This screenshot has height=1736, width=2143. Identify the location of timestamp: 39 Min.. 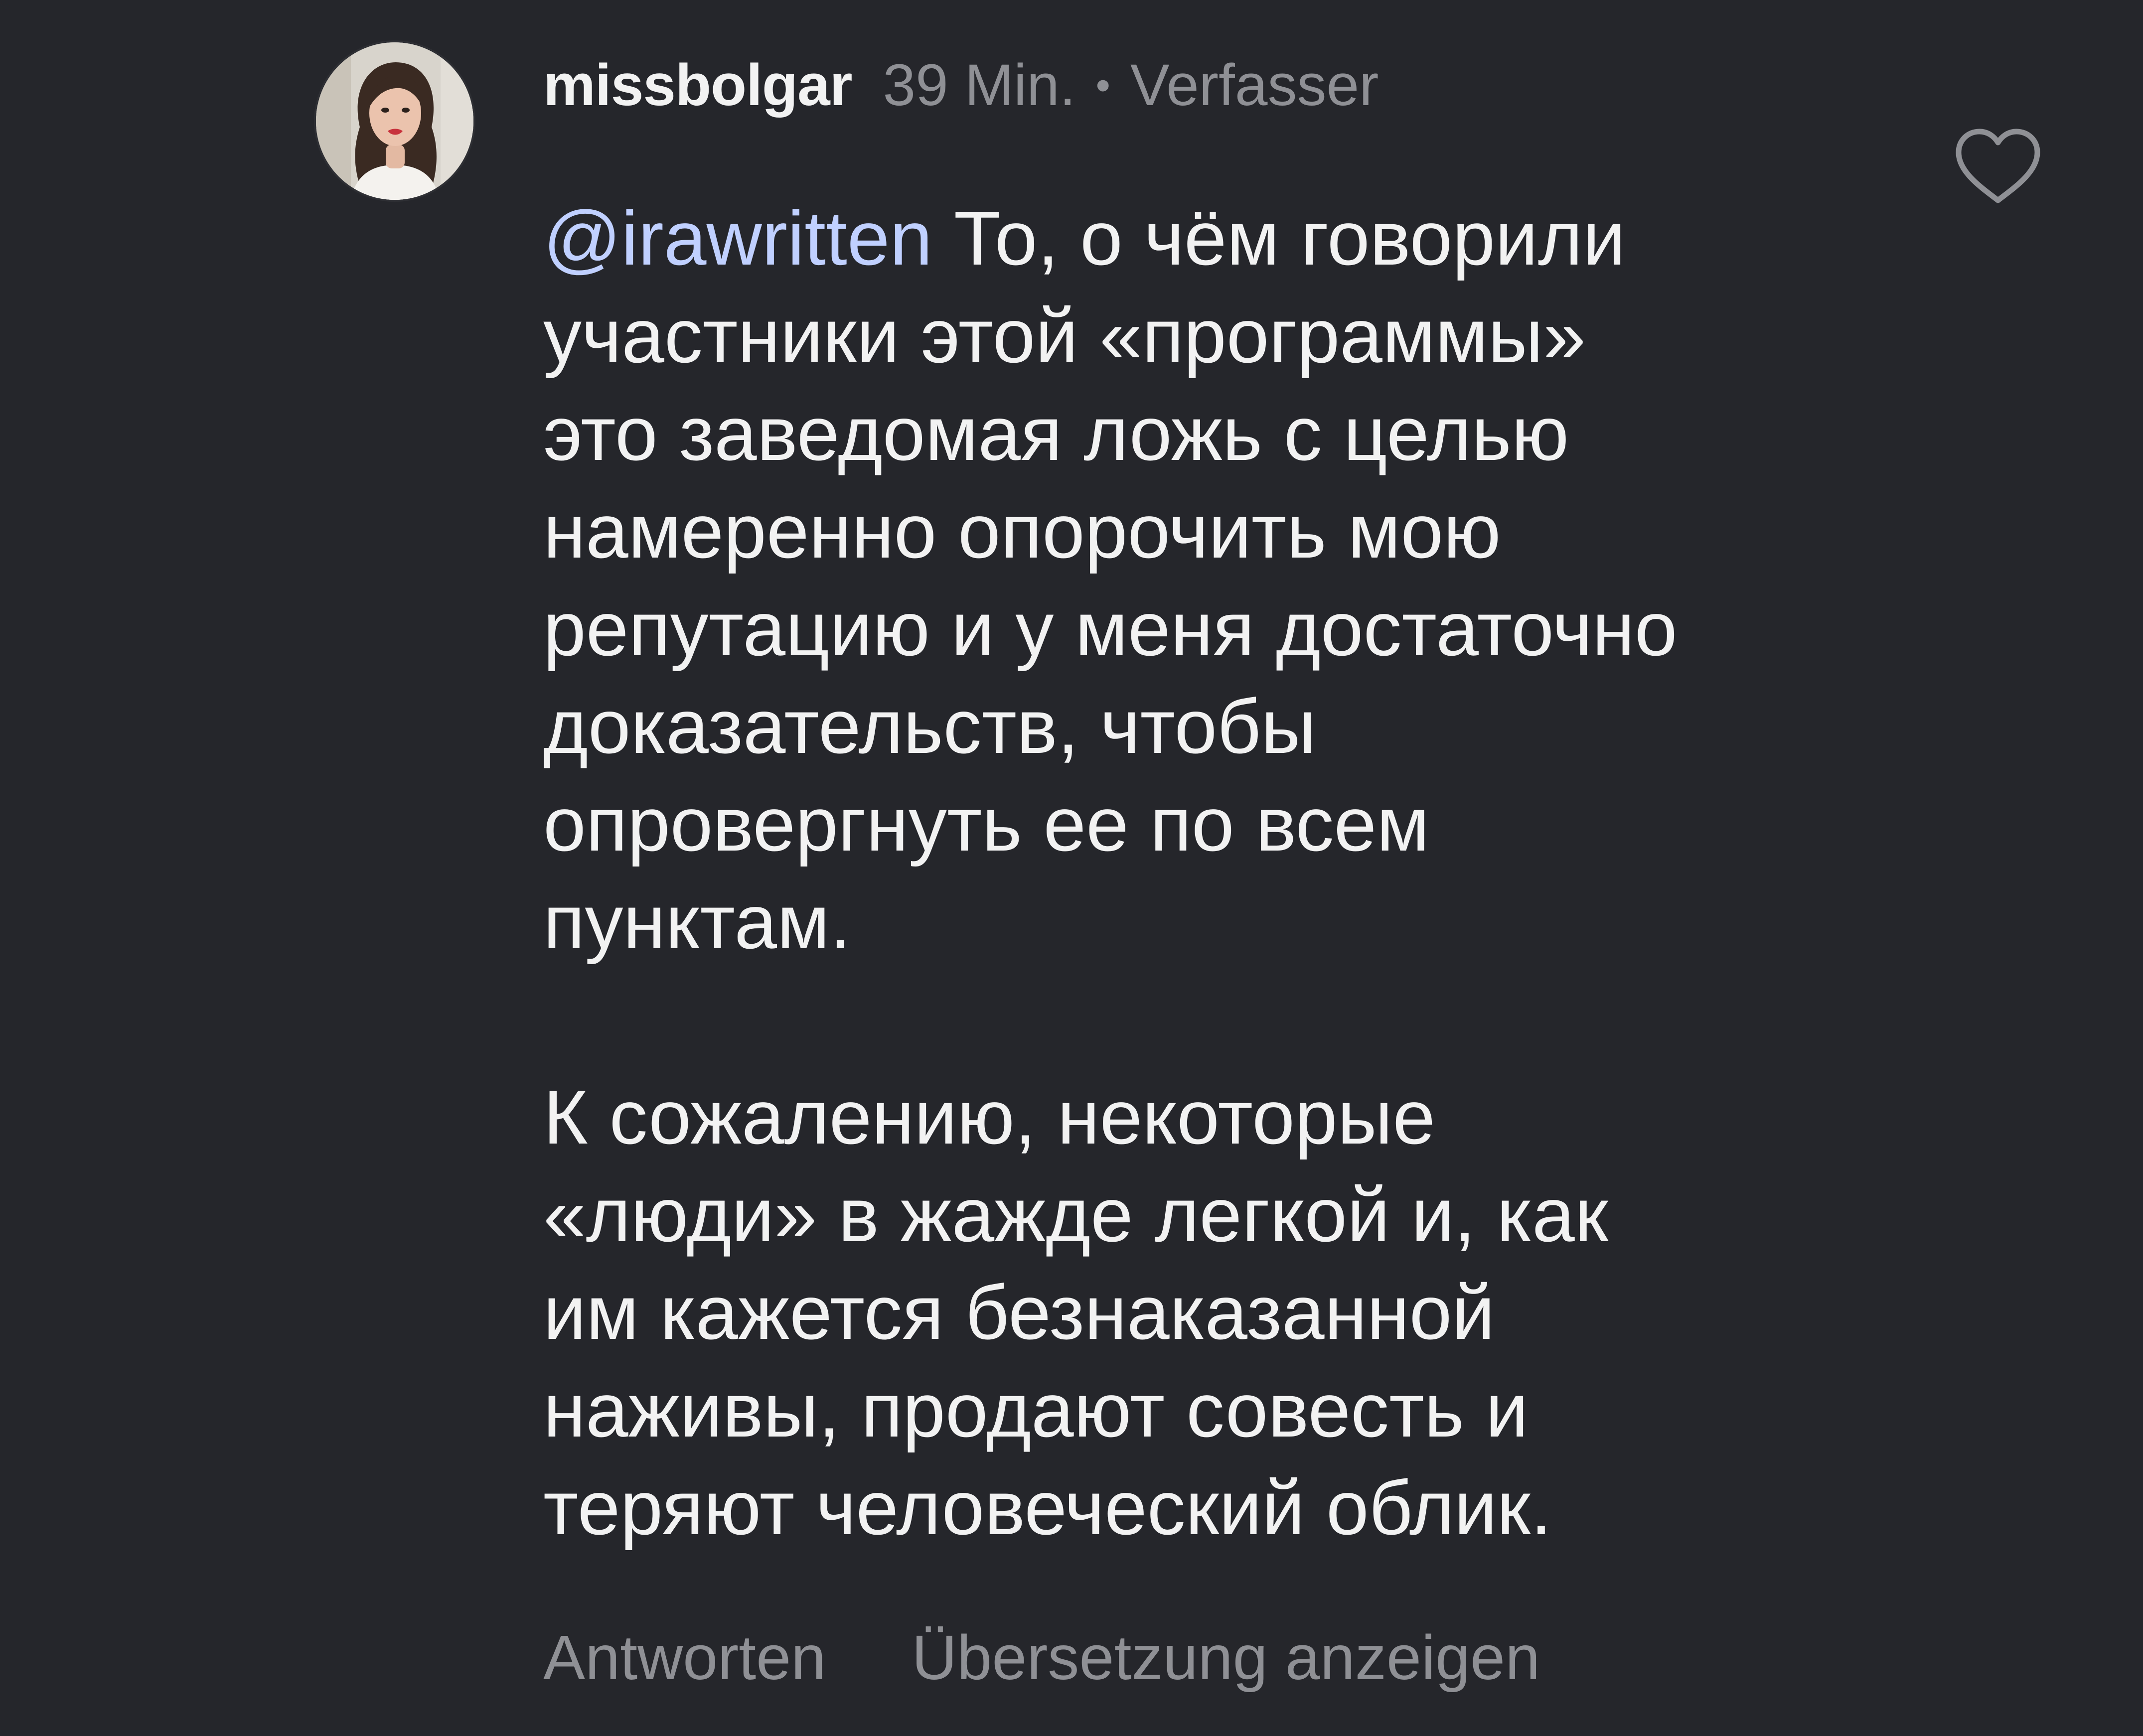
(979, 85).